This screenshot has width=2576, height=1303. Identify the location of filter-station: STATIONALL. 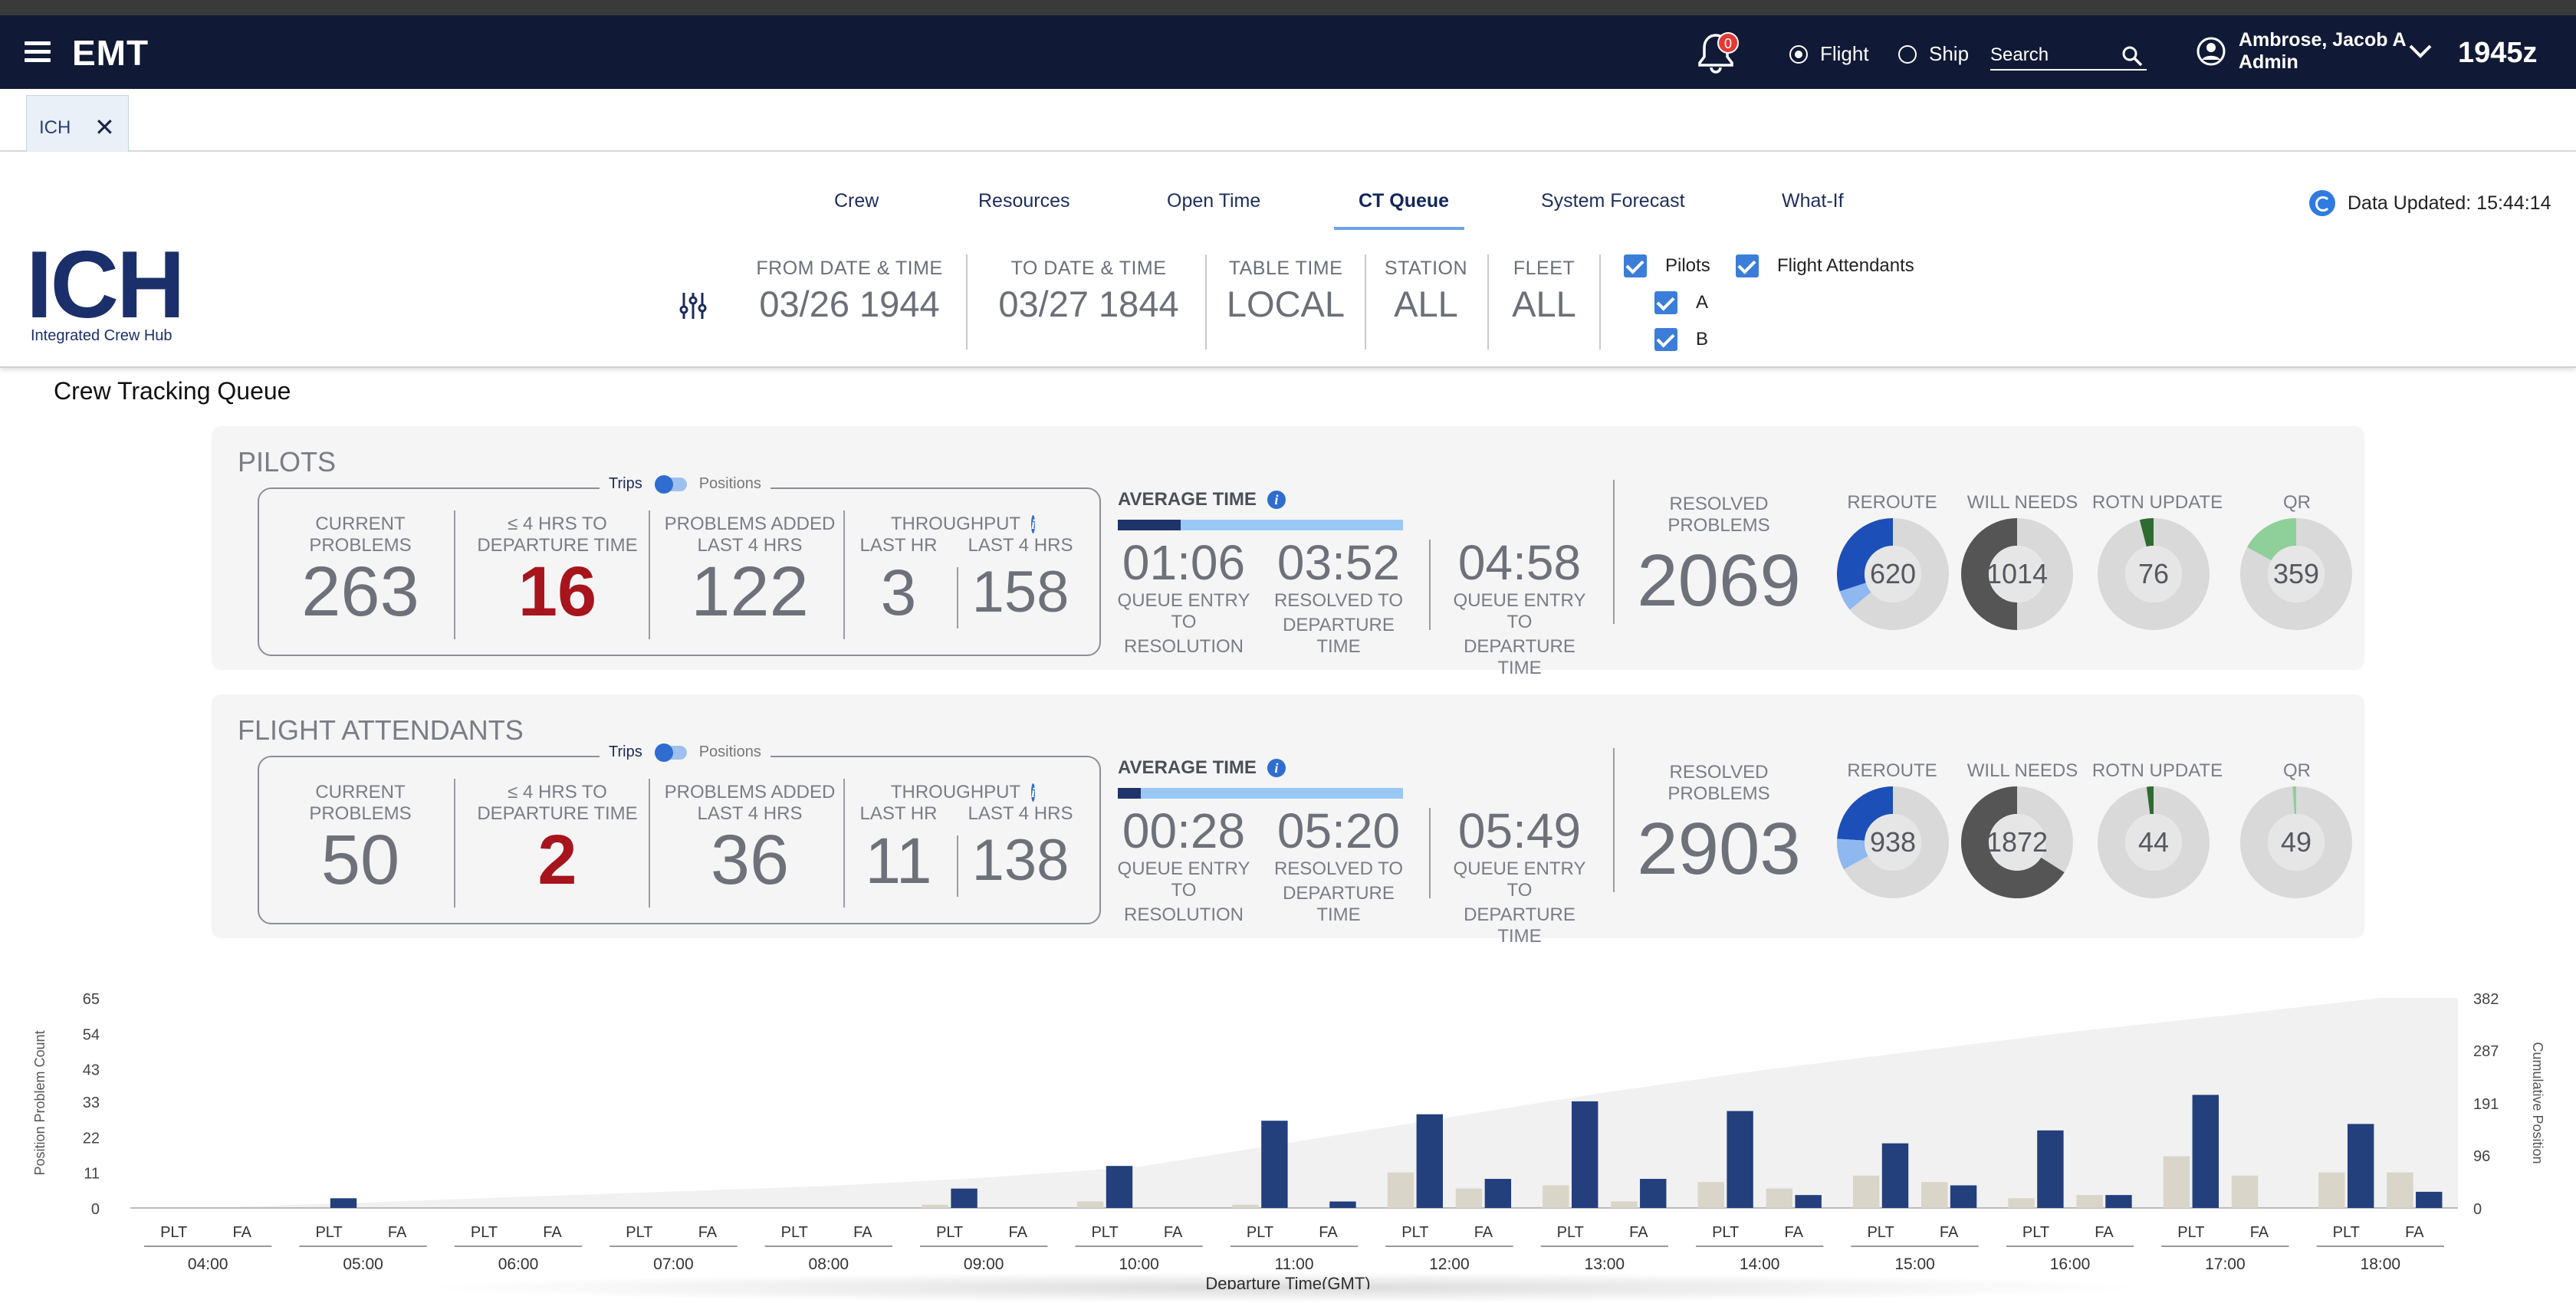
(1426, 291).